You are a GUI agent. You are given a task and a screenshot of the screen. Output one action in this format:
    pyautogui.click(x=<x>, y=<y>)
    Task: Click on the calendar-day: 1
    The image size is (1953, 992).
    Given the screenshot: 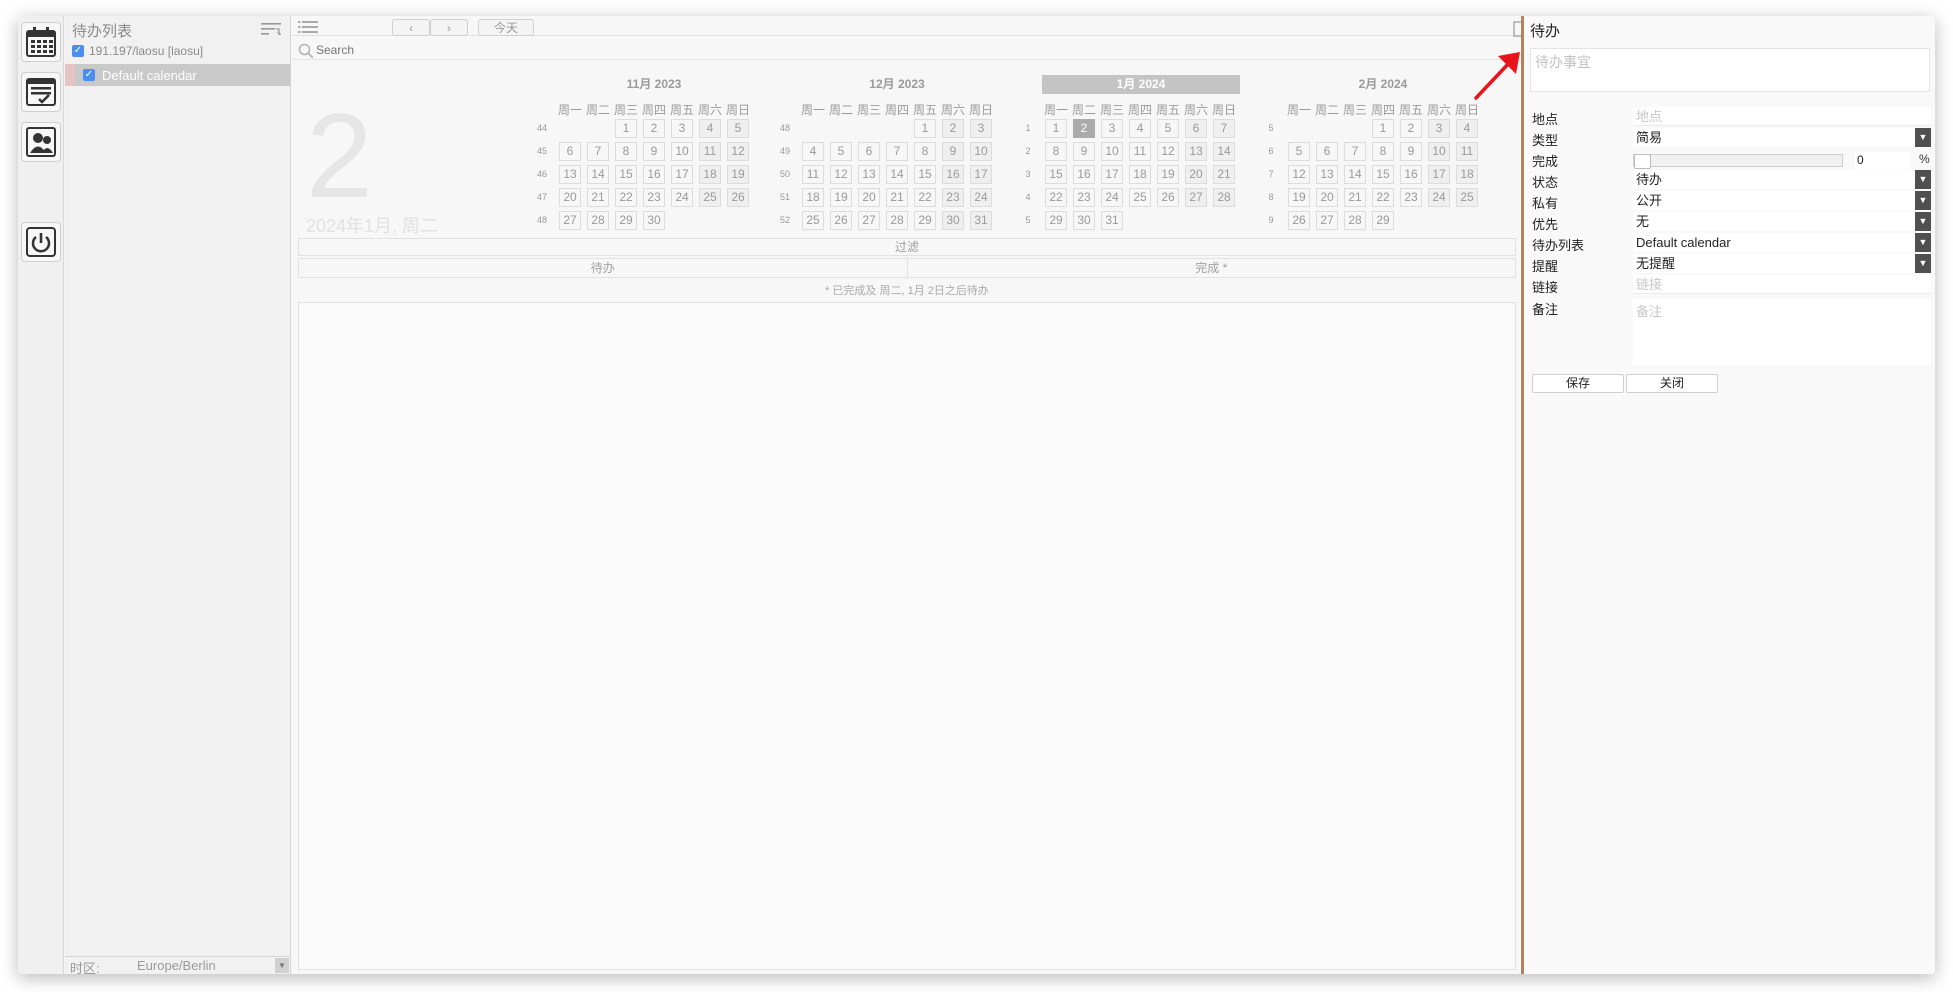 What is the action you would take?
    pyautogui.click(x=1056, y=128)
    